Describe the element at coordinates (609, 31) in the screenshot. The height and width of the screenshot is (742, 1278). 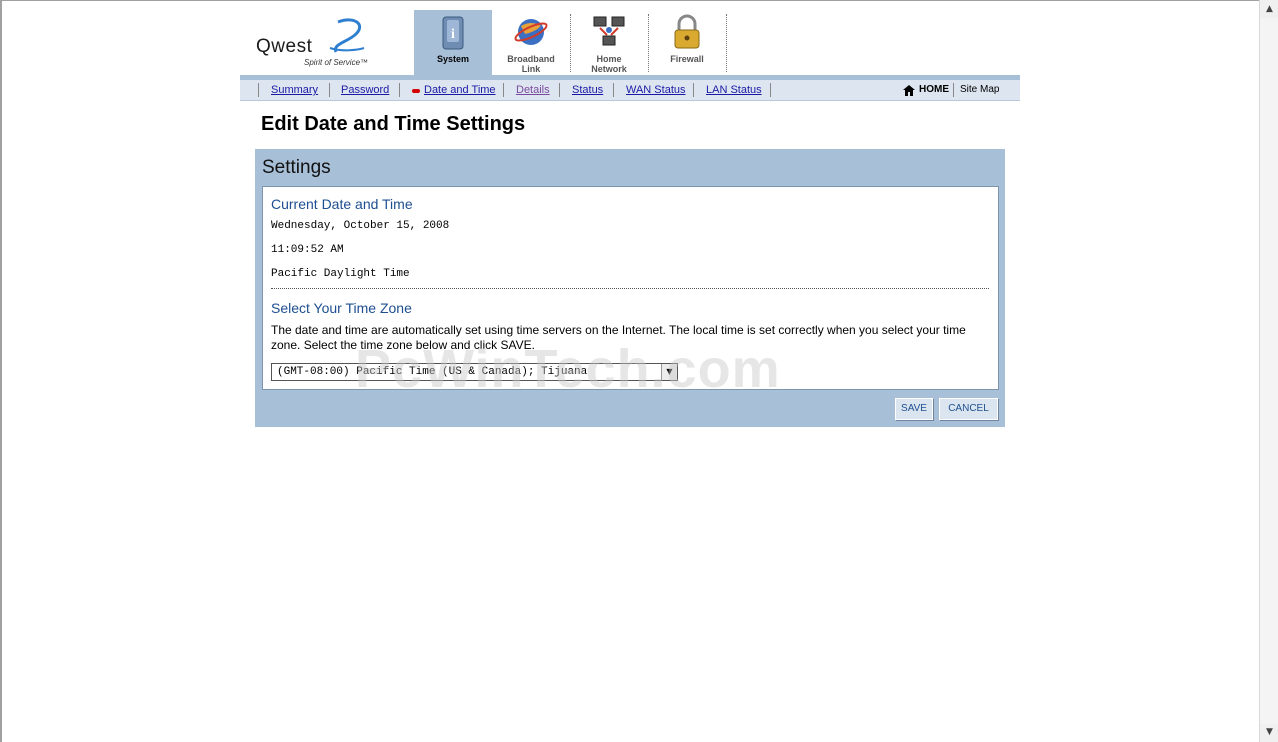
I see `network-computers-icon` at that location.